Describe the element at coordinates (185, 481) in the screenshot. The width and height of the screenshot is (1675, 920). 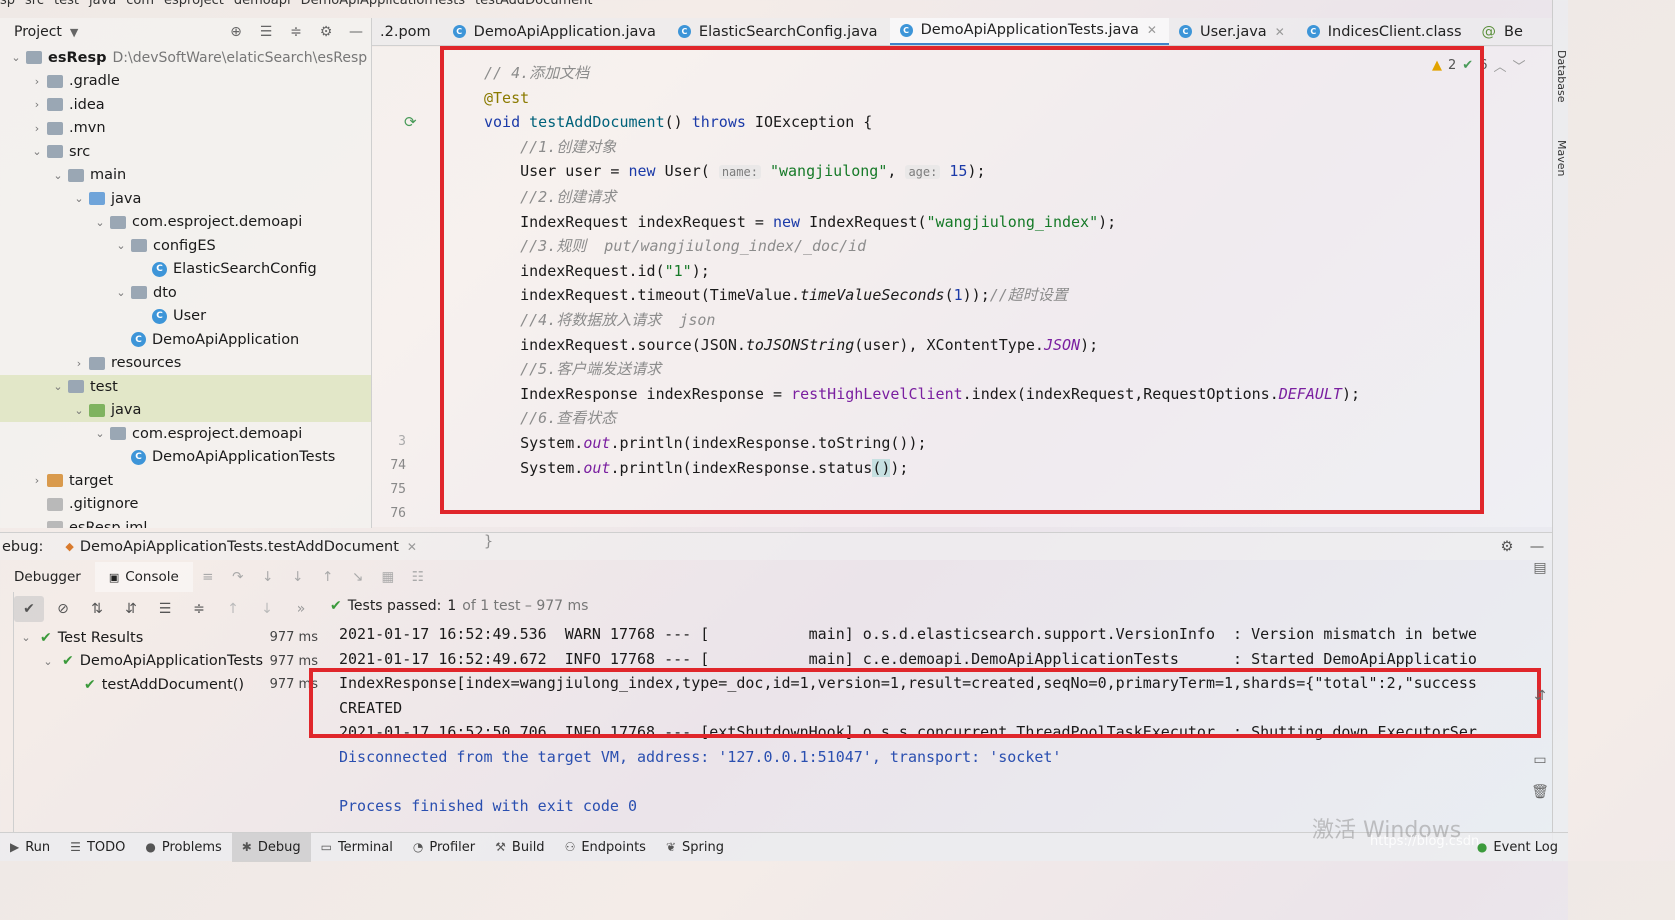
I see `project-tree-item: › target` at that location.